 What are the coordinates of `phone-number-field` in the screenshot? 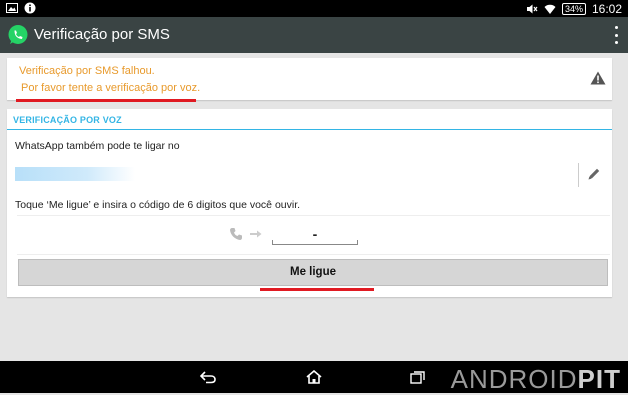 It's located at (75, 174).